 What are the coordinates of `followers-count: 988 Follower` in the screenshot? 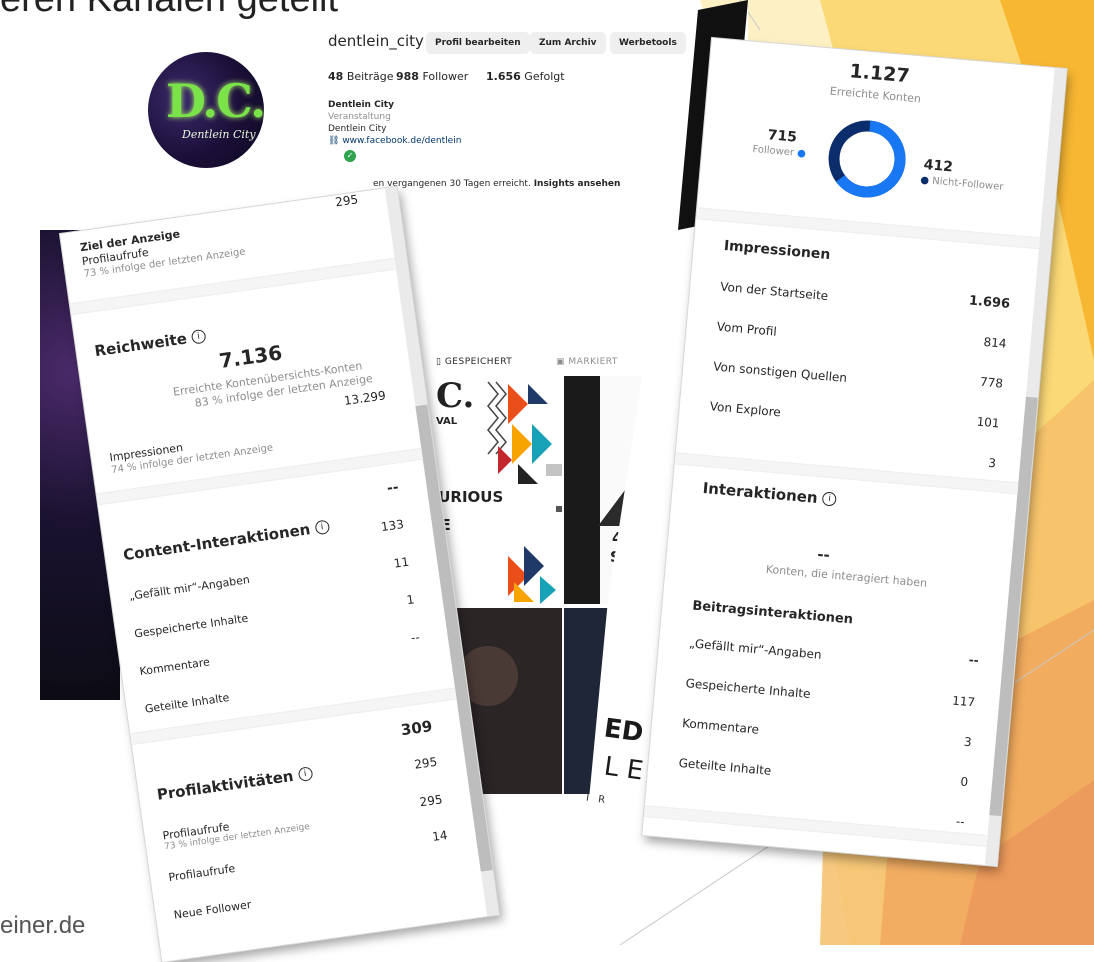 It's located at (432, 76).